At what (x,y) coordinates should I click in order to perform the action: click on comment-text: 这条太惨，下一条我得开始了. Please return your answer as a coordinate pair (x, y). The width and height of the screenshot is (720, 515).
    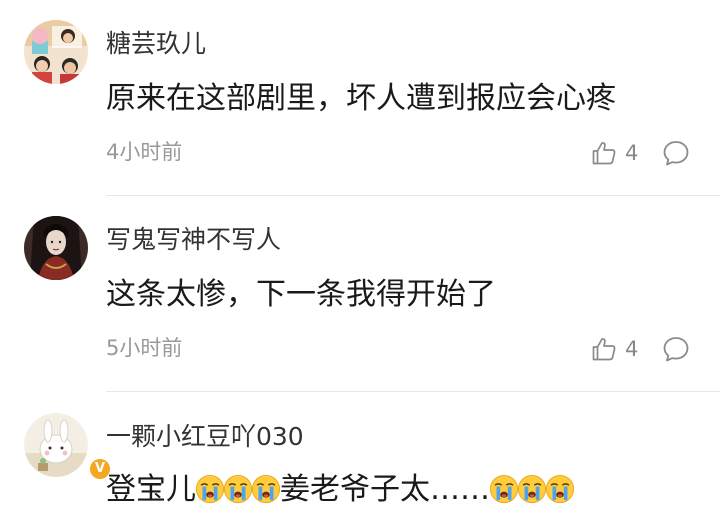
    Looking at the image, I should click on (301, 294).